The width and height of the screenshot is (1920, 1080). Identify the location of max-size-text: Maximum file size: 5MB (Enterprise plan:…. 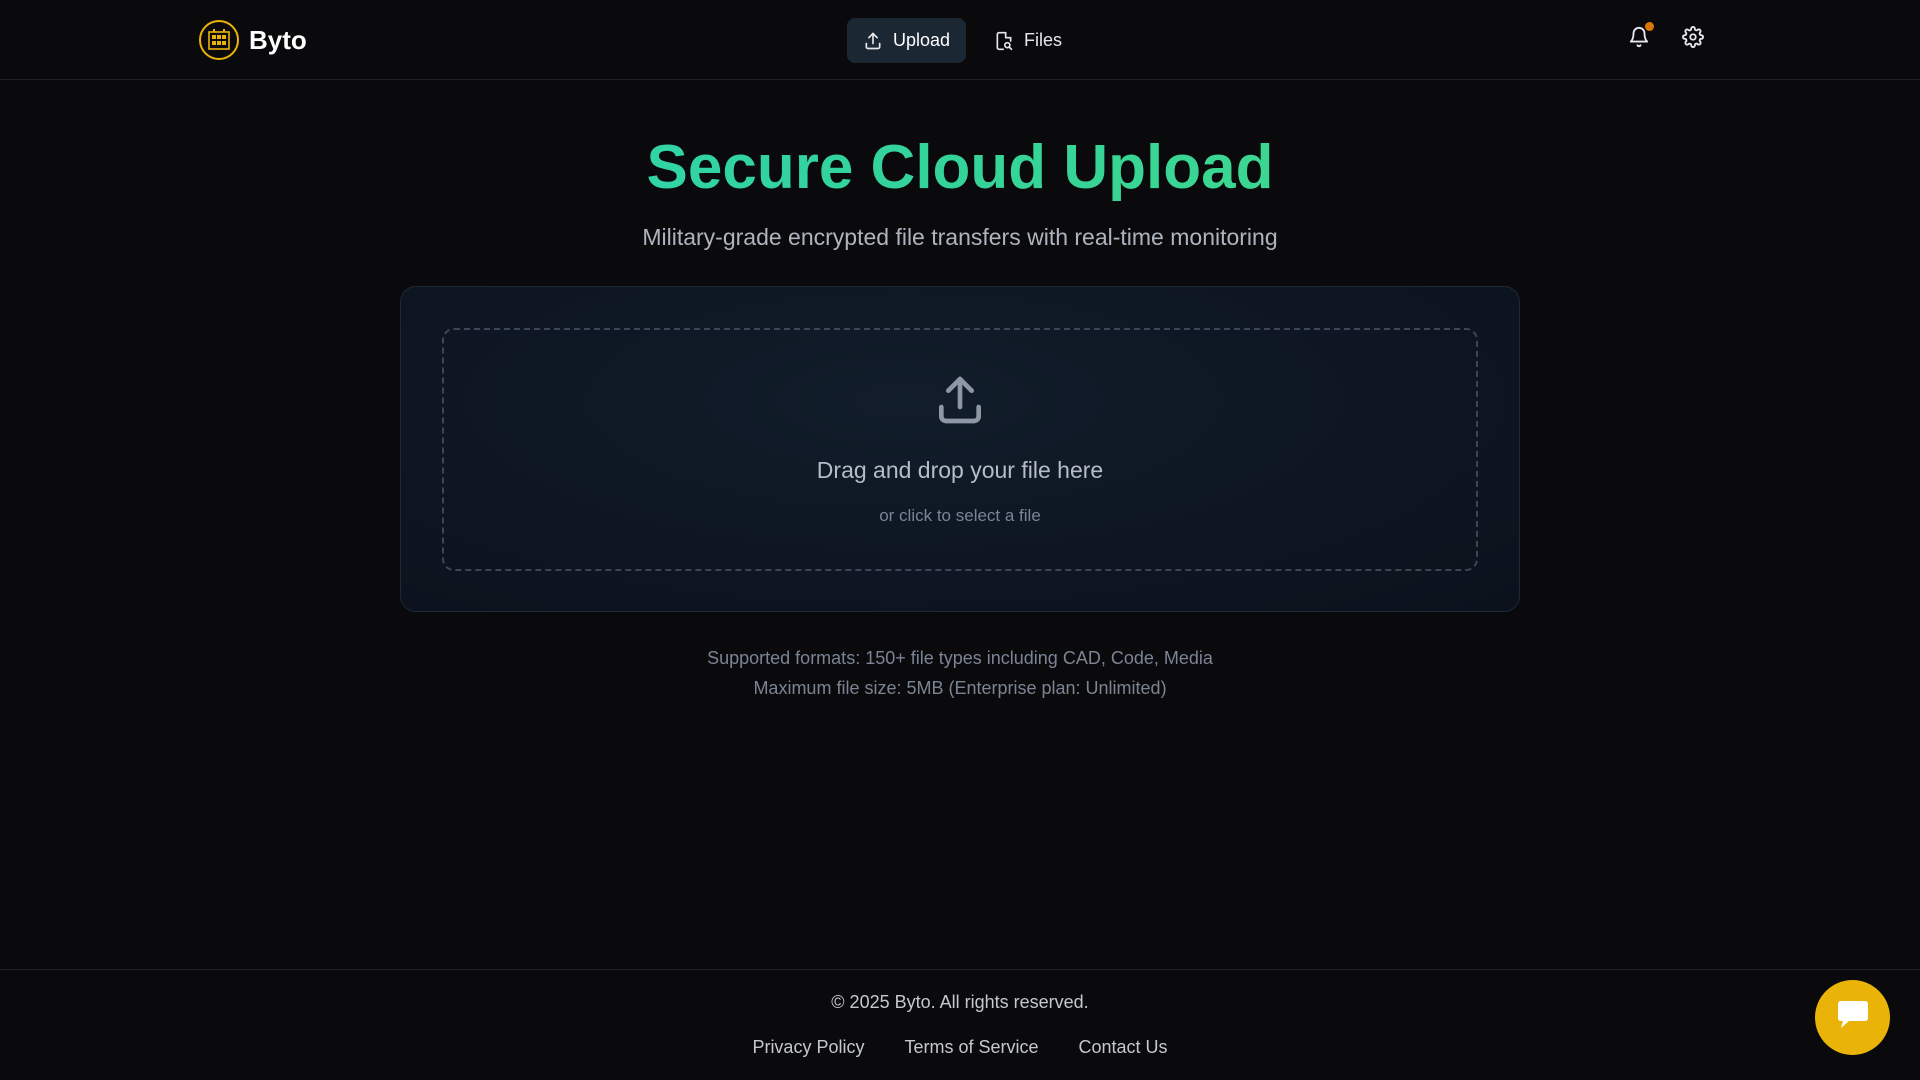
(960, 688).